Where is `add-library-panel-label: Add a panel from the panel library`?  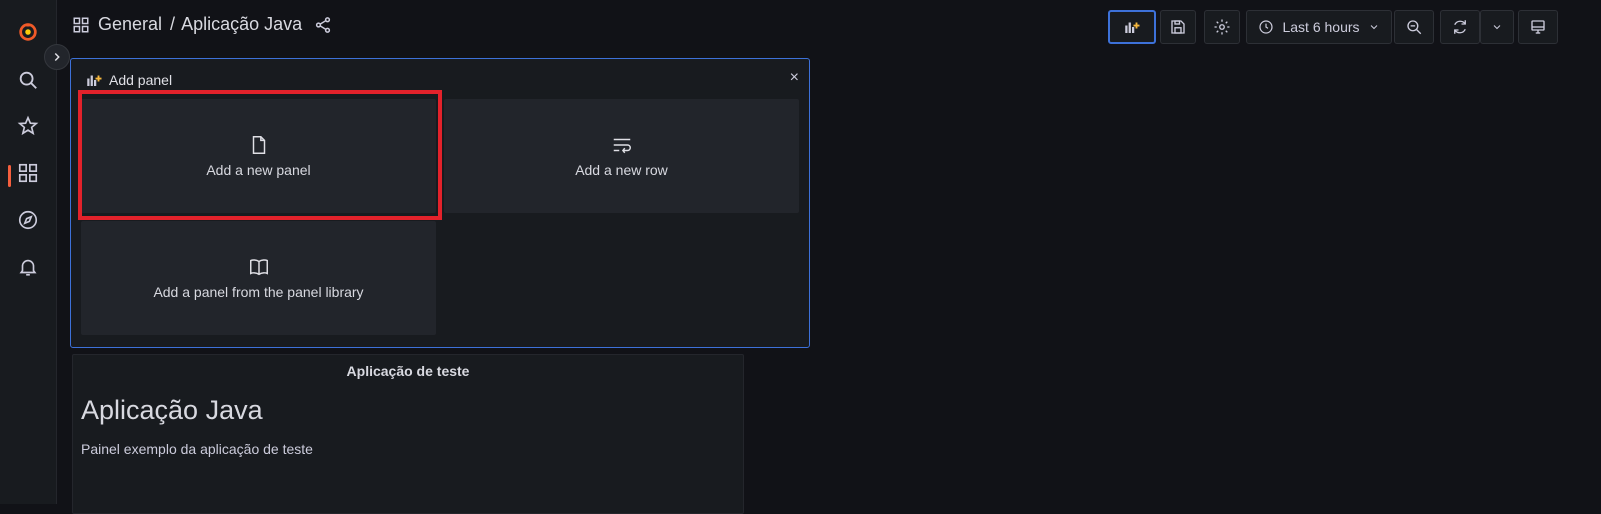 add-library-panel-label: Add a panel from the panel library is located at coordinates (258, 292).